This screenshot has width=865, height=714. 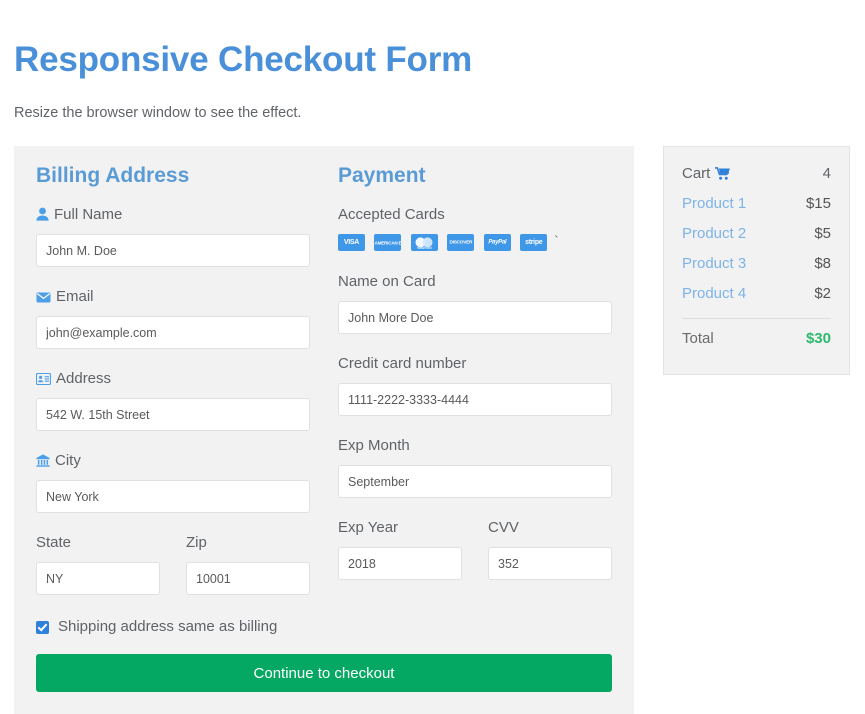 I want to click on cart-item-1-name: Product 1, so click(x=714, y=204).